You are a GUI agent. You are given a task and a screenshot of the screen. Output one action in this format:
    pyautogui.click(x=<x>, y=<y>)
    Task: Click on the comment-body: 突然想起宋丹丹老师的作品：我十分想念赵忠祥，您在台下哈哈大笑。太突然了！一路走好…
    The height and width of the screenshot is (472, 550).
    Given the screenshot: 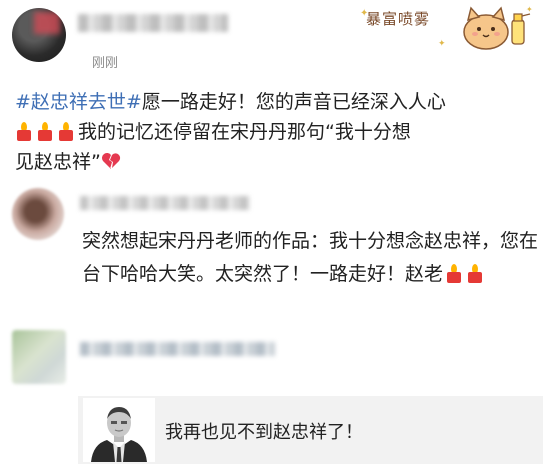 What is the action you would take?
    pyautogui.click(x=312, y=258)
    